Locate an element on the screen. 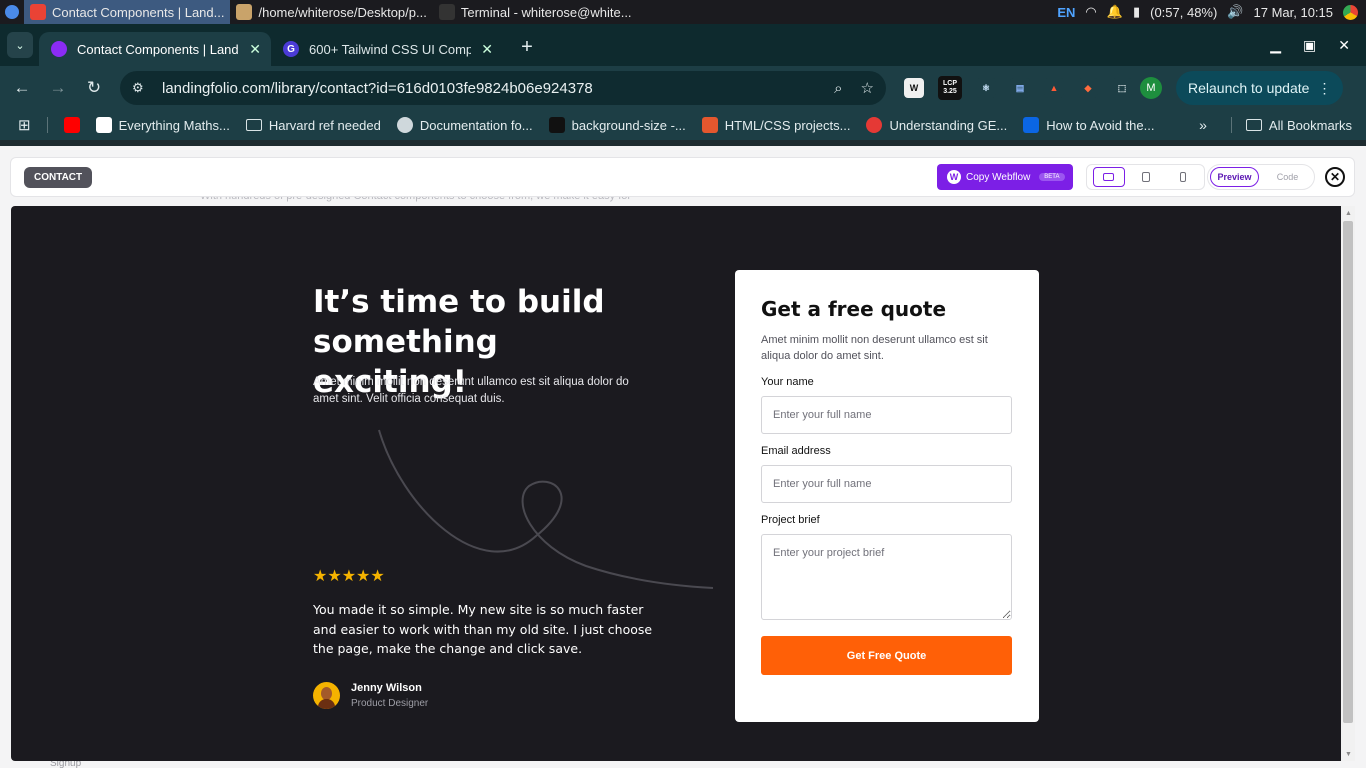 The width and height of the screenshot is (1366, 768). name-label: Your name is located at coordinates (787, 382).